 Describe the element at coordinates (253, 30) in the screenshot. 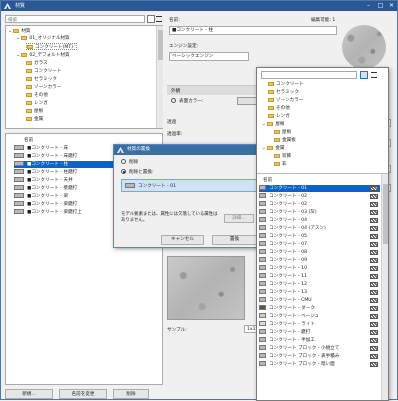

I see `name-field: ■コンクリート - 柱` at that location.